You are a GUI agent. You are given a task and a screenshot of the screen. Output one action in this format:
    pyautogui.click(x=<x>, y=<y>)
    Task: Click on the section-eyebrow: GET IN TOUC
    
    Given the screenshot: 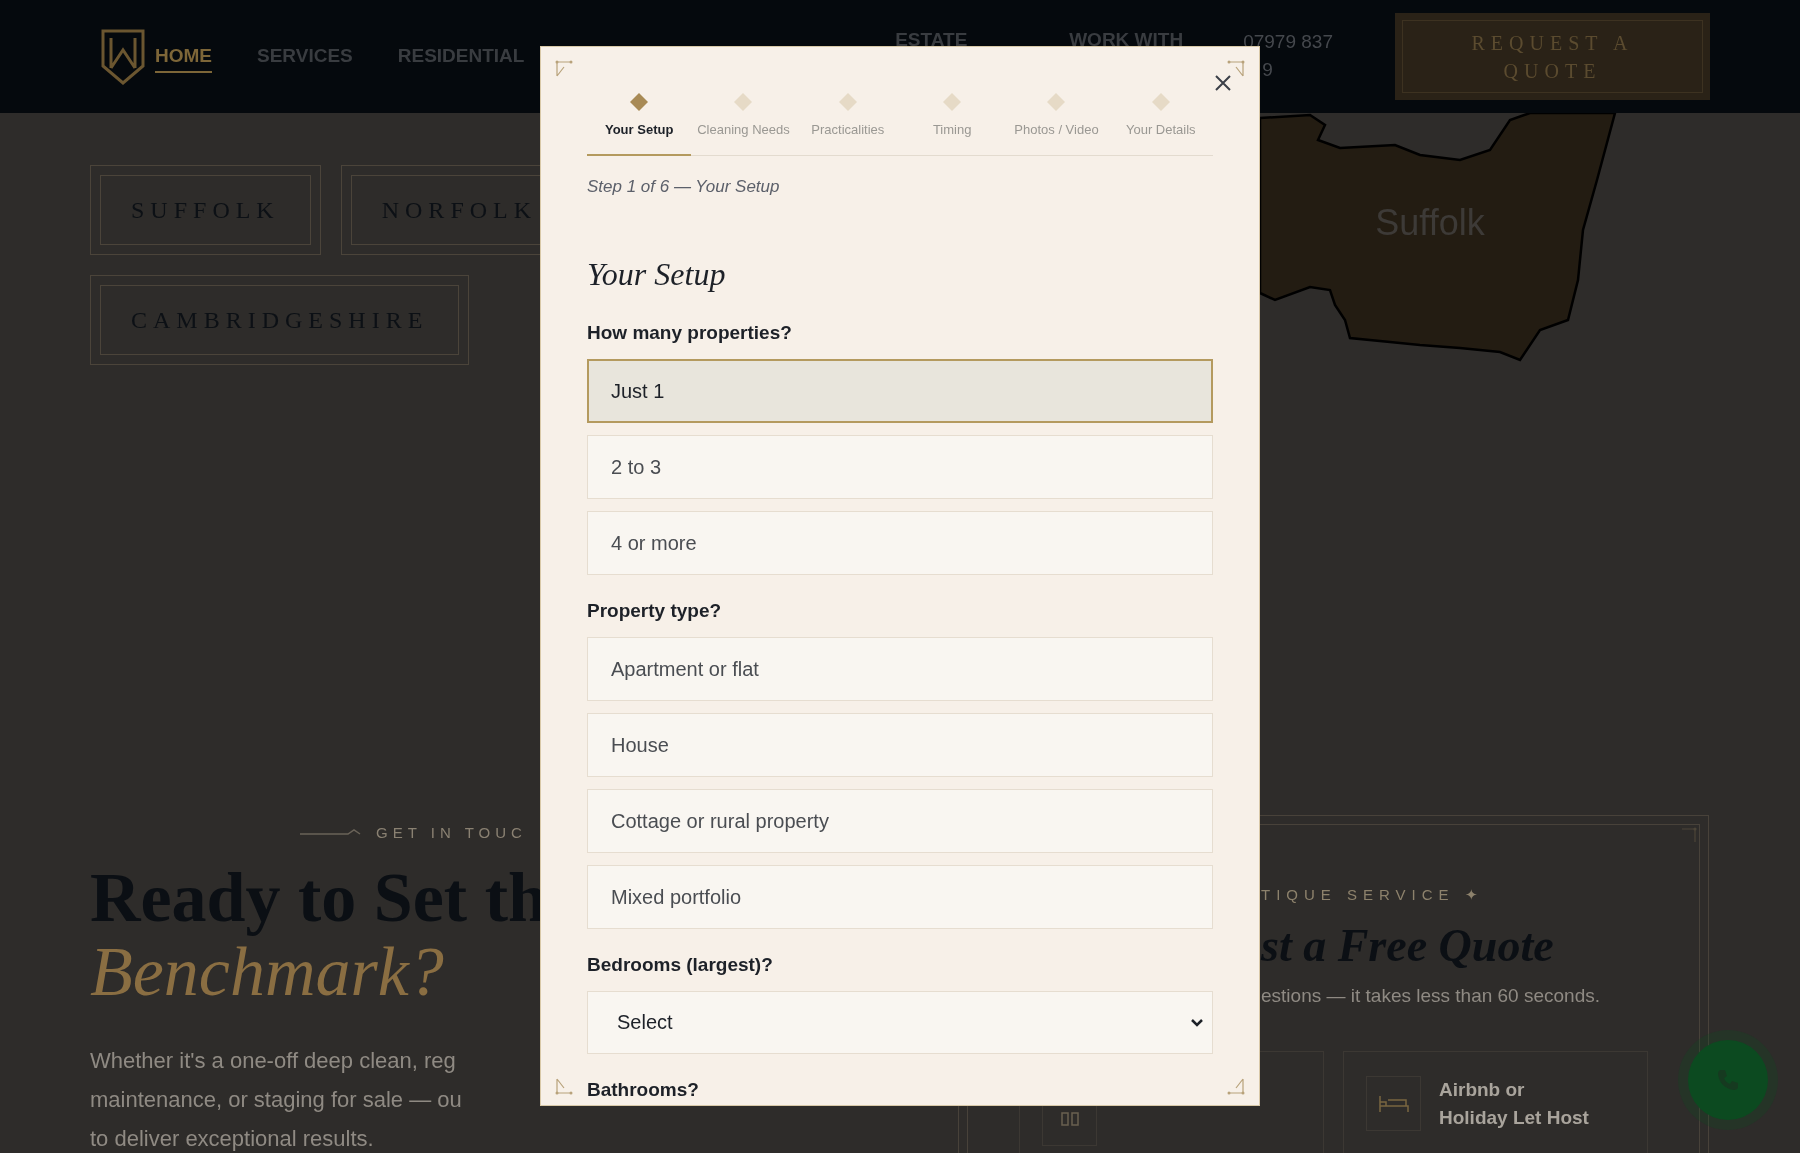 What is the action you would take?
    pyautogui.click(x=451, y=833)
    